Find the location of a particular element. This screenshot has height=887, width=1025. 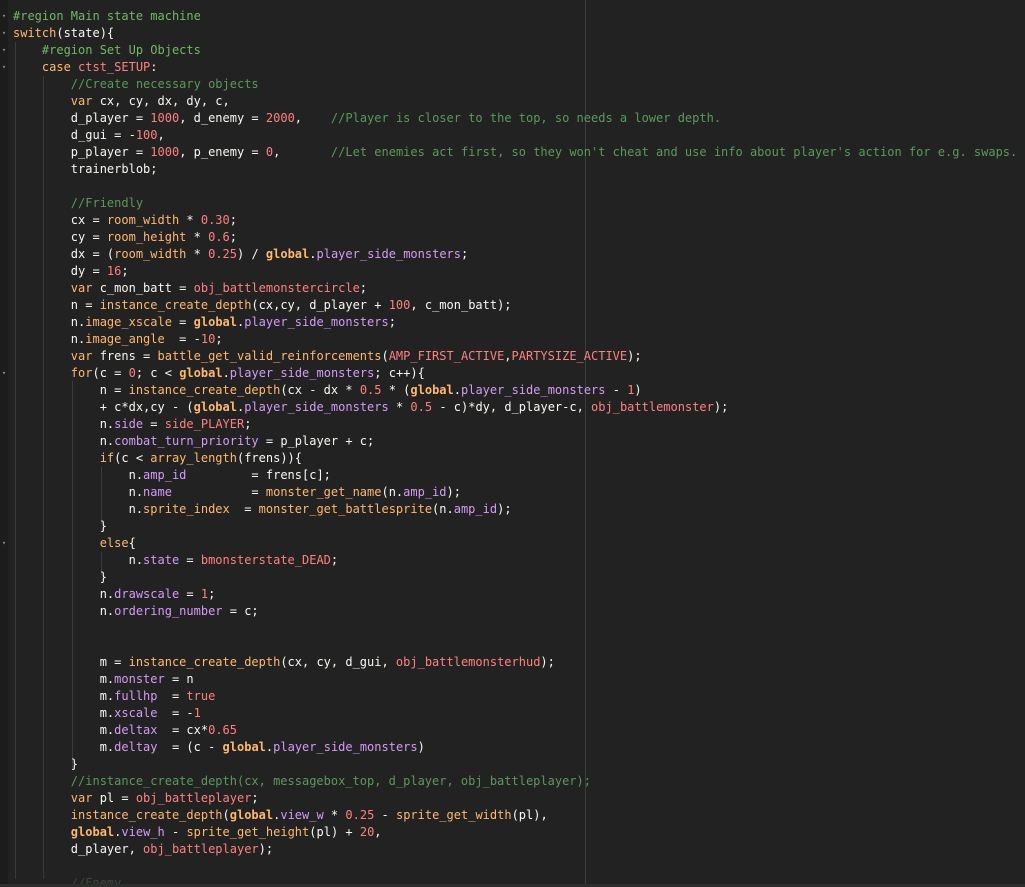

code-token: player_side_monsters is located at coordinates (533, 390).